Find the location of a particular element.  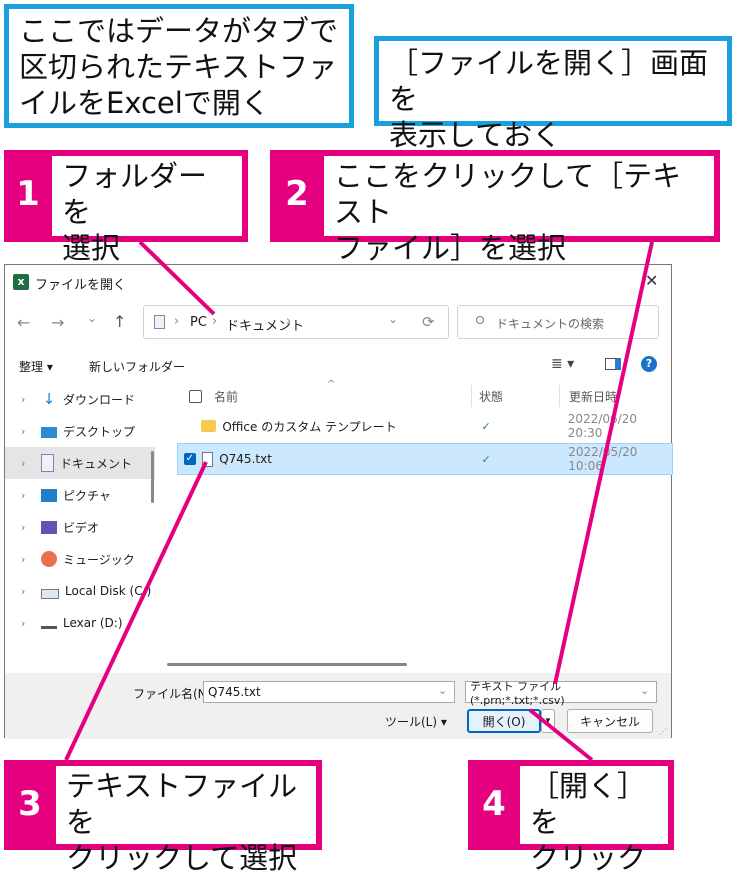

step-3-leader-line is located at coordinates (136, 611).